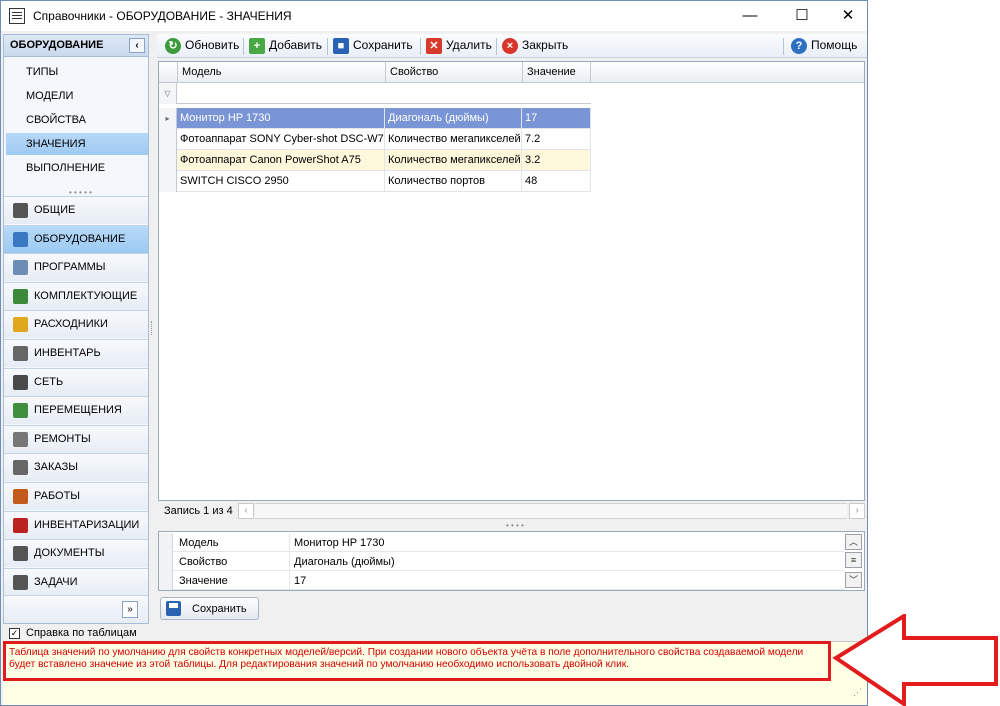 Image resolution: width=1000 pixels, height=706 pixels. What do you see at coordinates (556, 139) in the screenshot?
I see `cell-value: 7.2` at bounding box center [556, 139].